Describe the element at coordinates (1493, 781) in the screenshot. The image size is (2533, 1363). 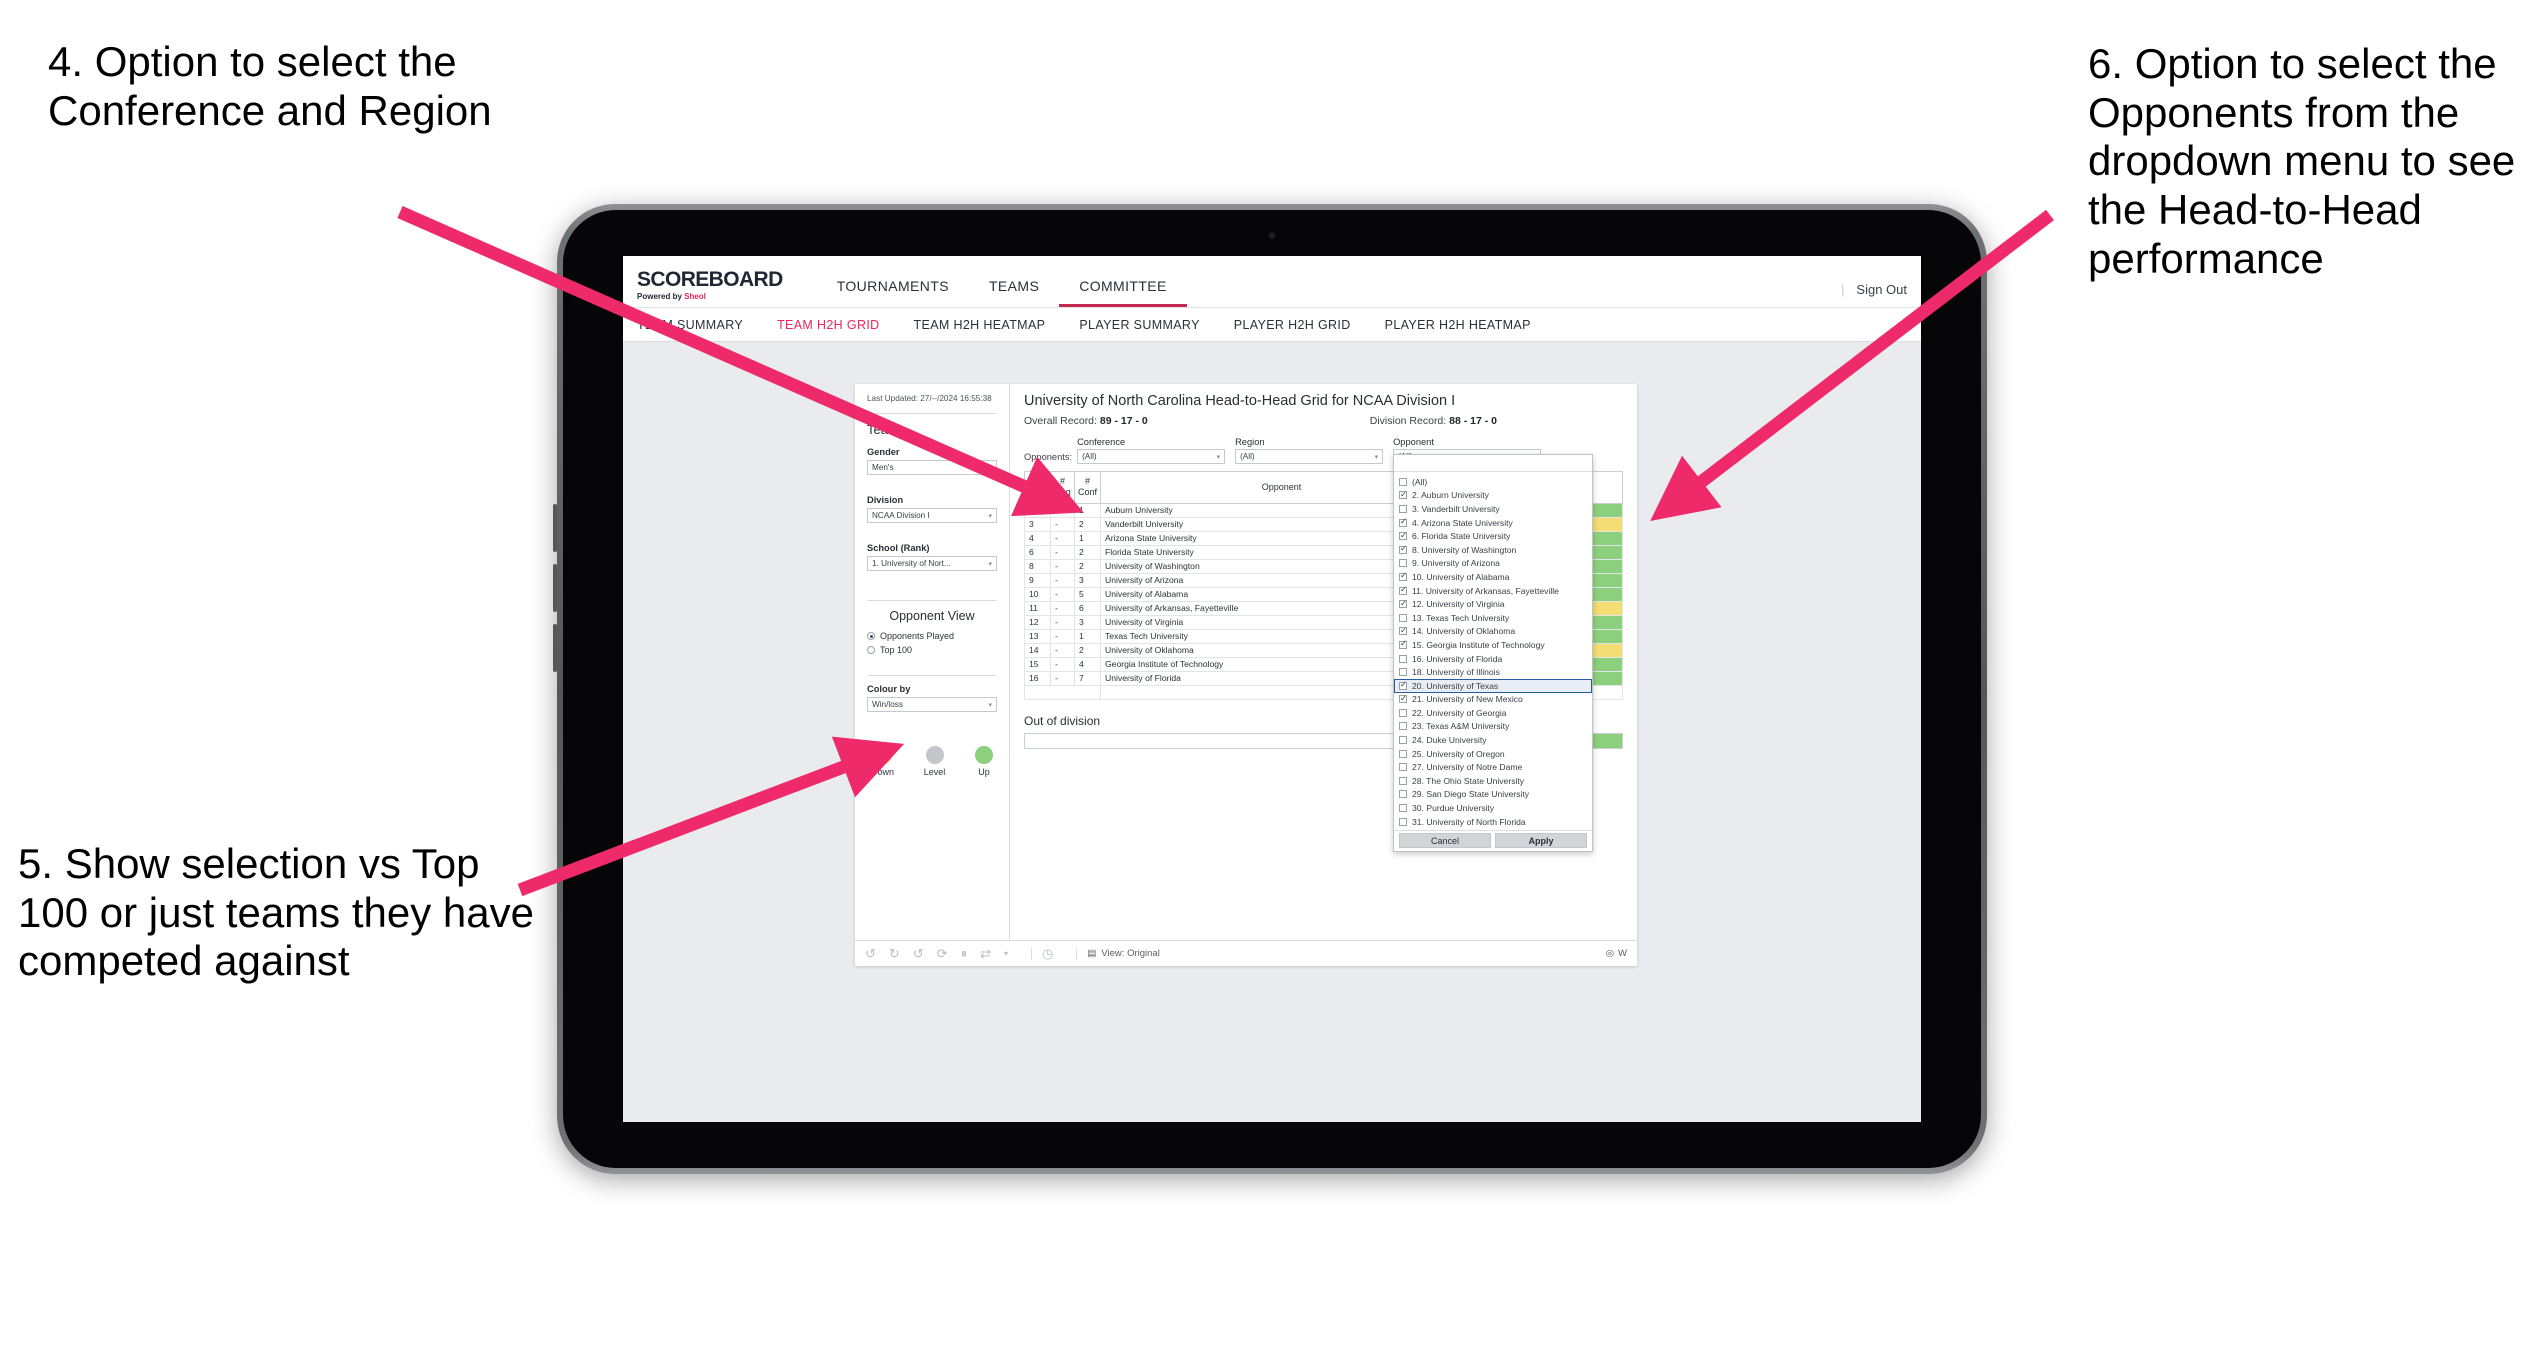
I see `opponent-option: 28. The Ohio State University` at that location.